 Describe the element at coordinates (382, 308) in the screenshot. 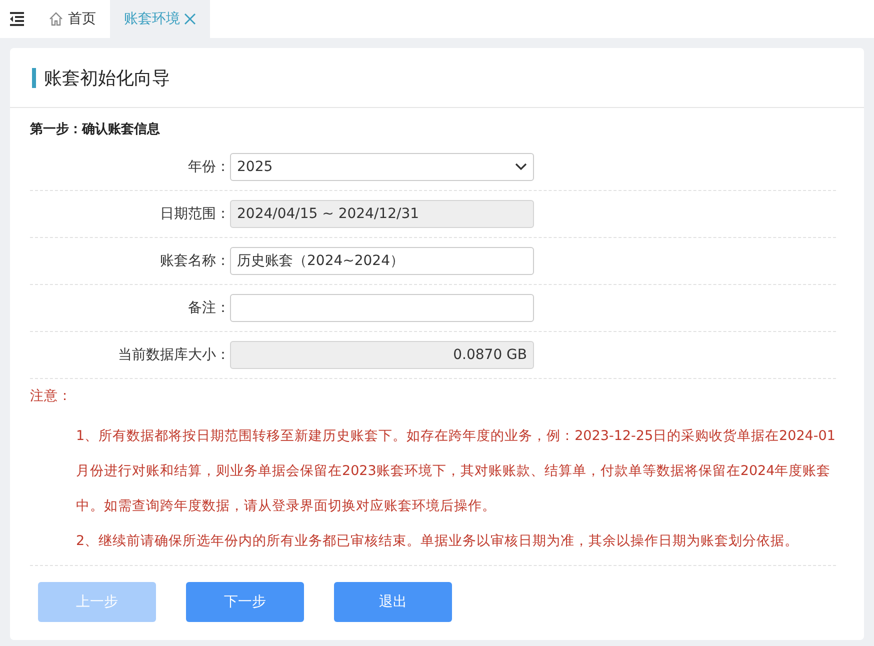

I see `input-field` at that location.